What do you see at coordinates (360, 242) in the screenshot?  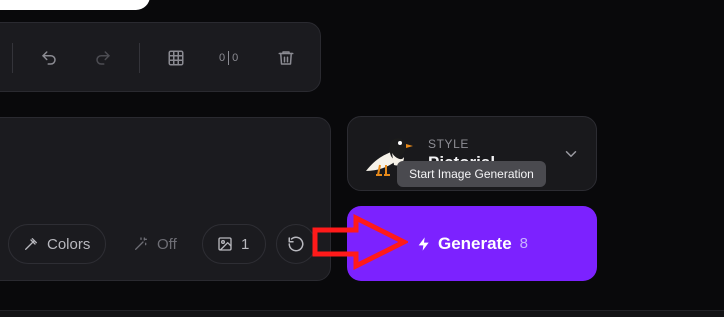 I see `annotation-arrow-icon` at bounding box center [360, 242].